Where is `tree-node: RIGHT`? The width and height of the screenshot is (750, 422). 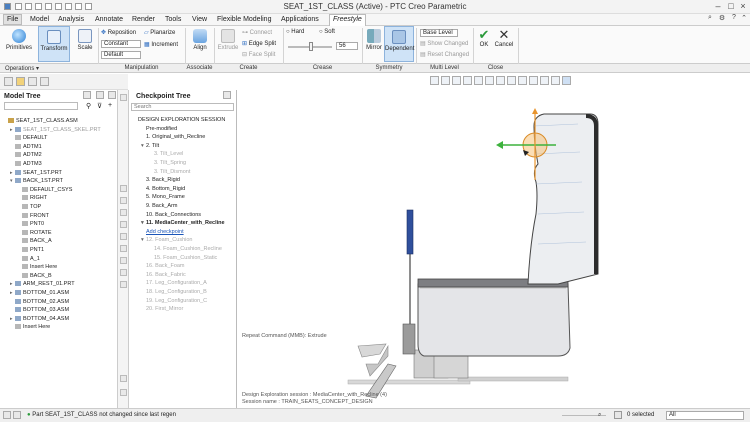 tree-node: RIGHT is located at coordinates (32, 198).